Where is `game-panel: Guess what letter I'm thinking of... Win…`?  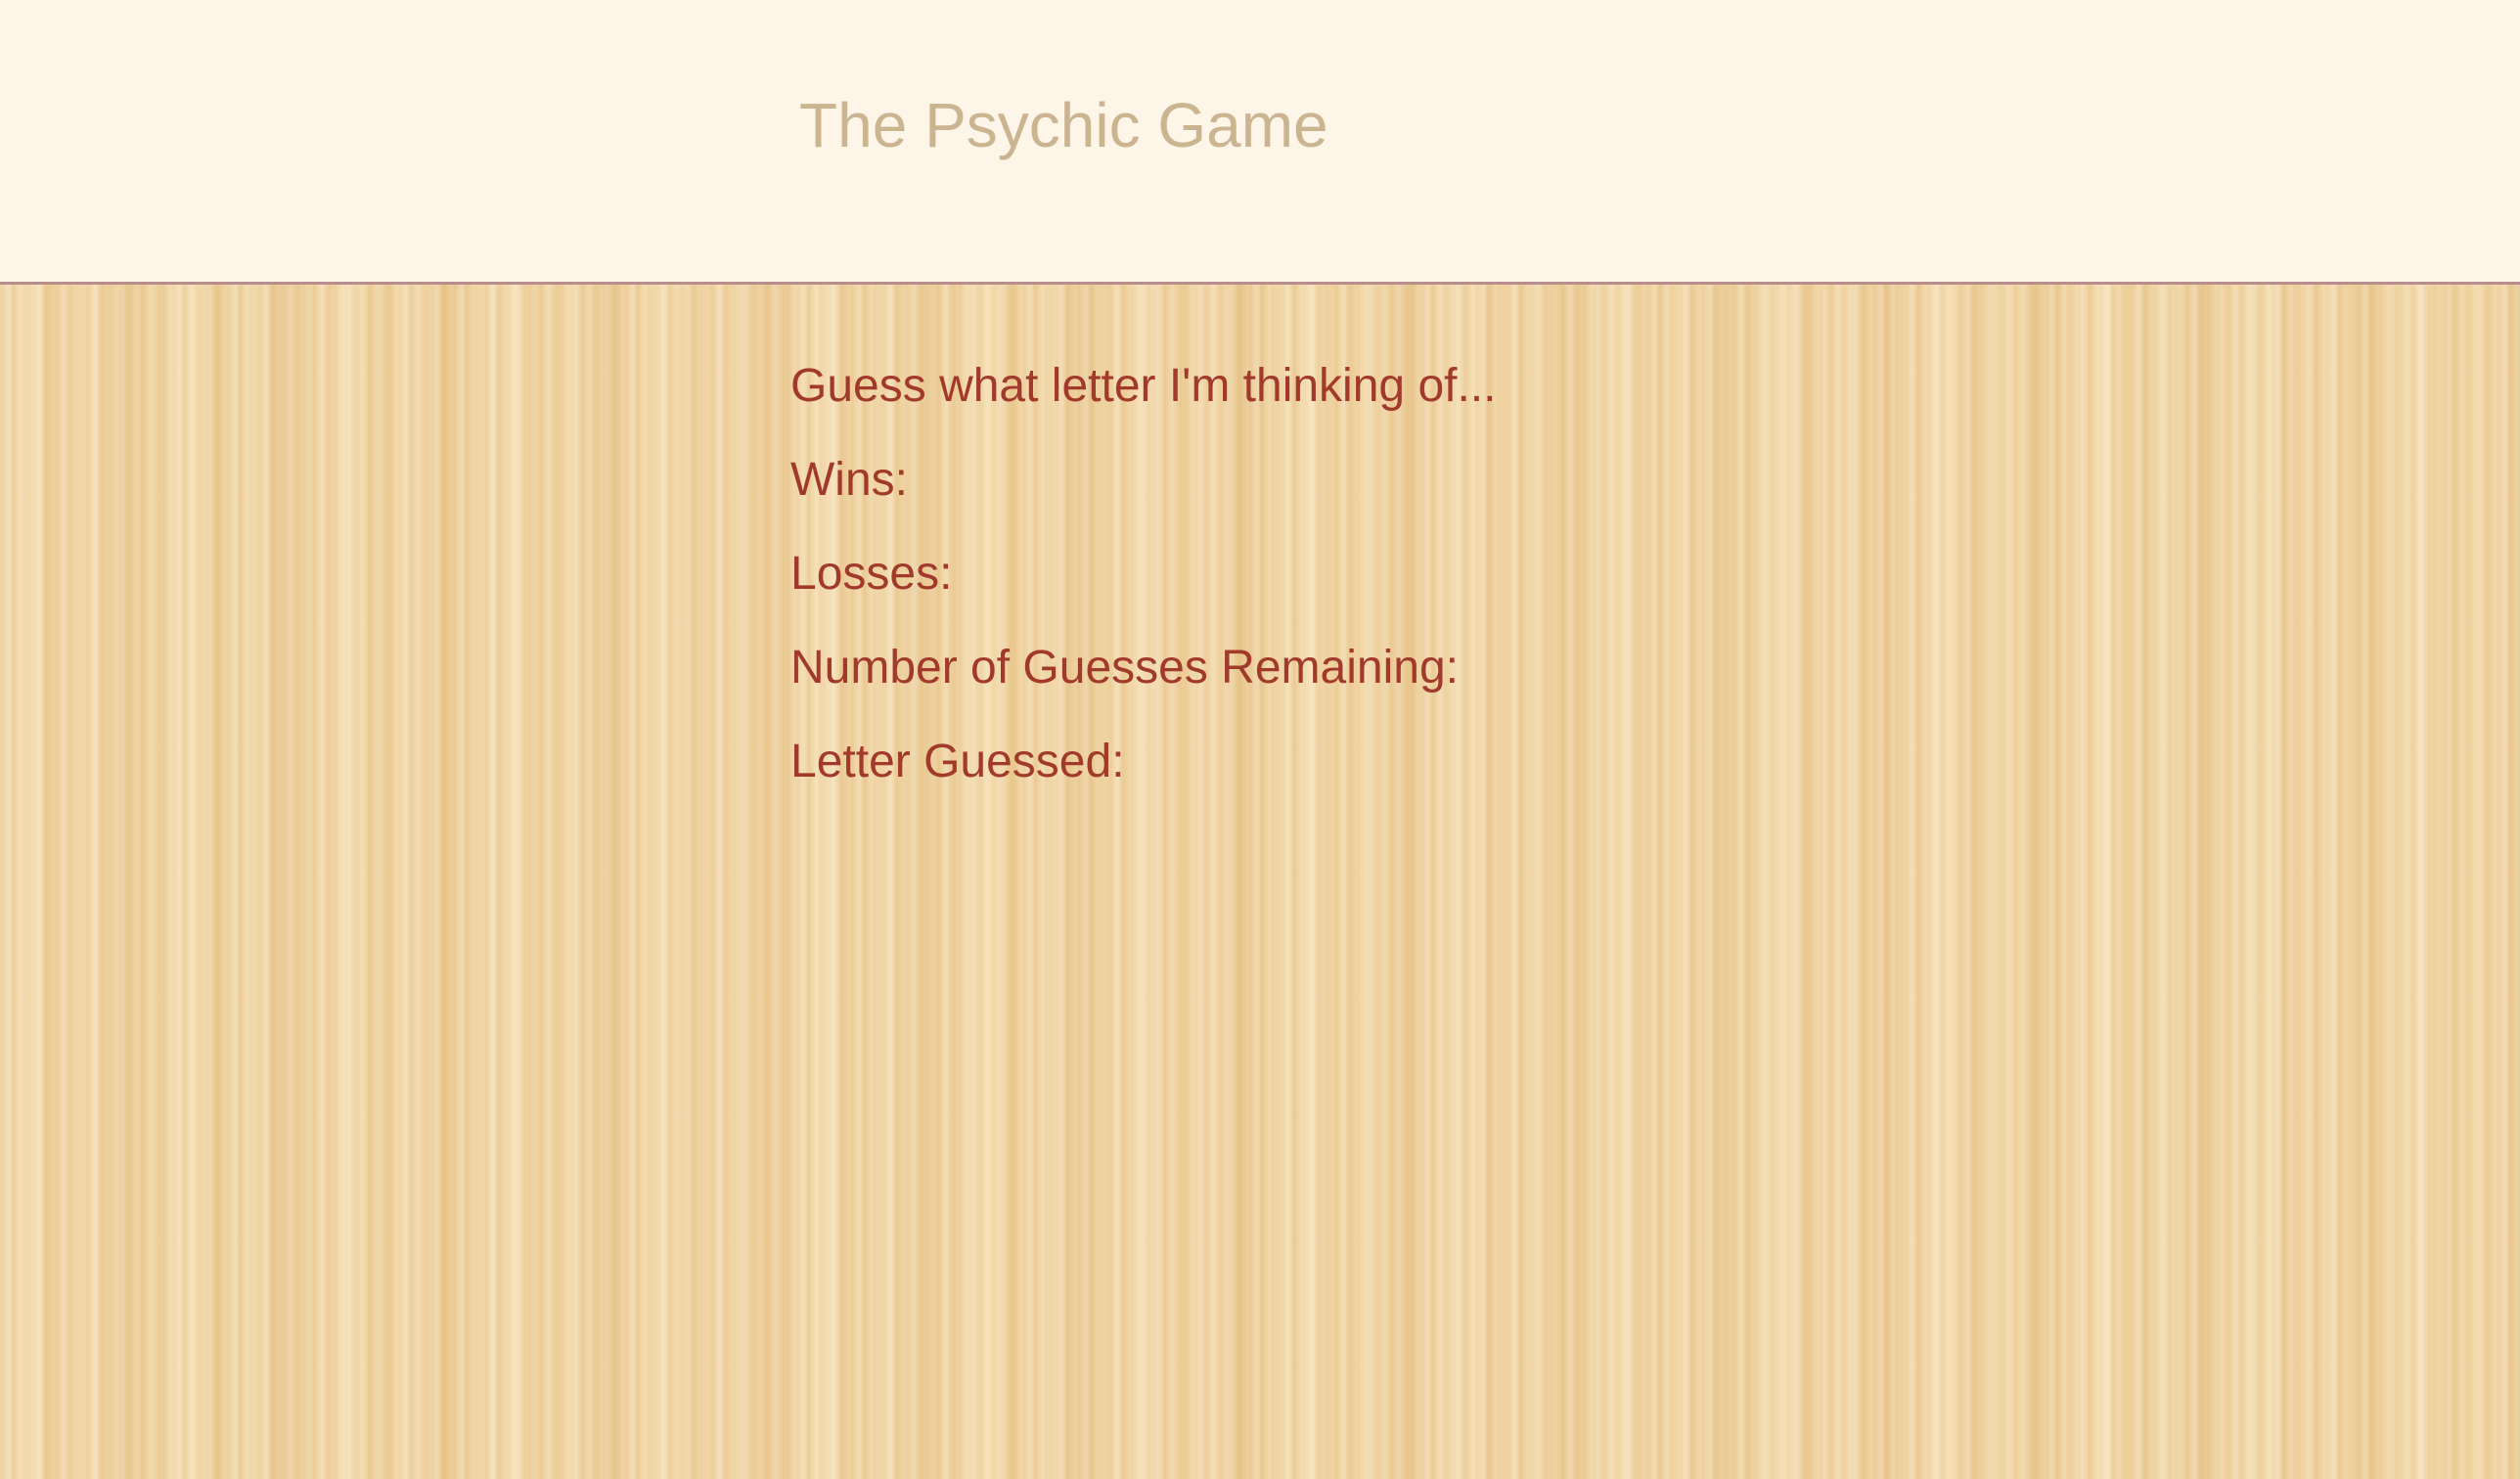
game-panel: Guess what letter I'm thinking of... Win… is located at coordinates (1143, 598).